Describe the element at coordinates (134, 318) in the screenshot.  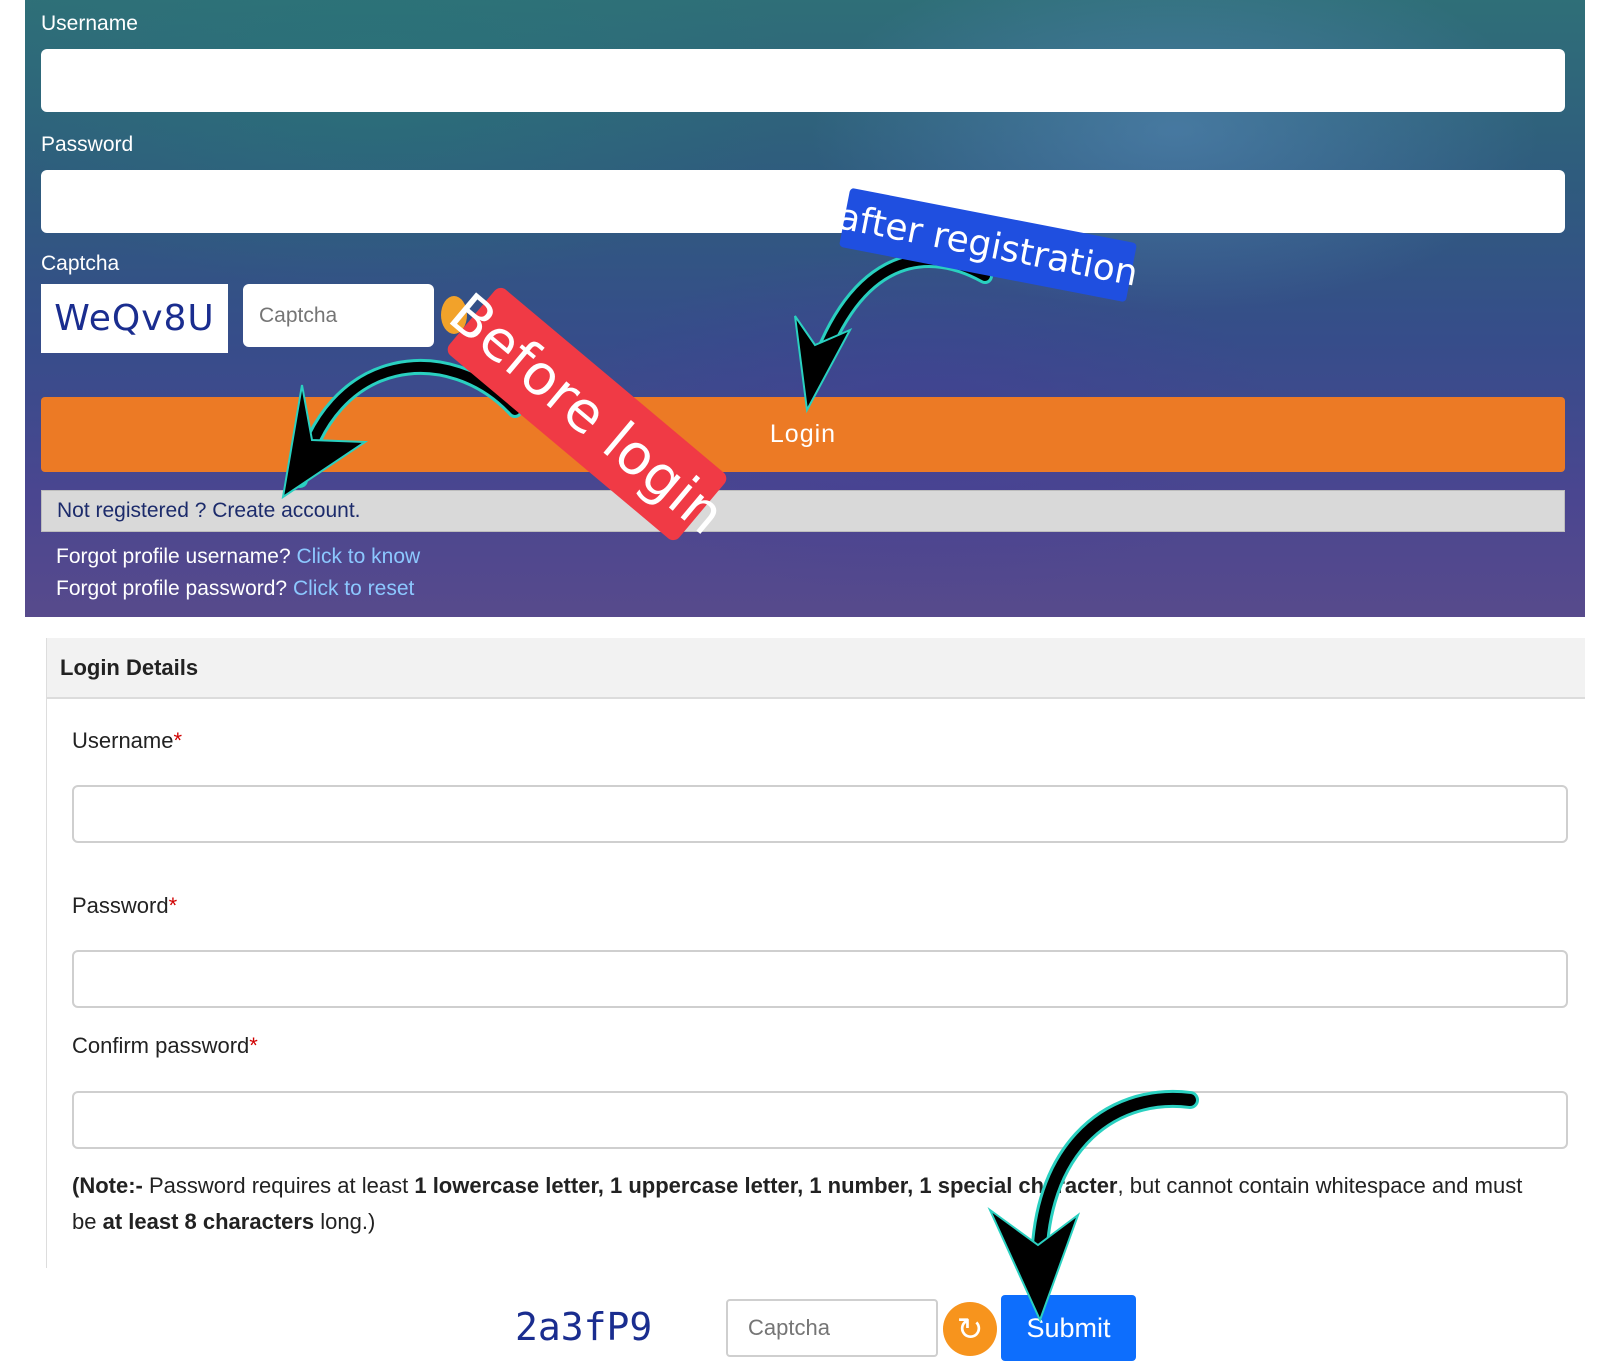
I see `captcha-image: WeQv8U` at that location.